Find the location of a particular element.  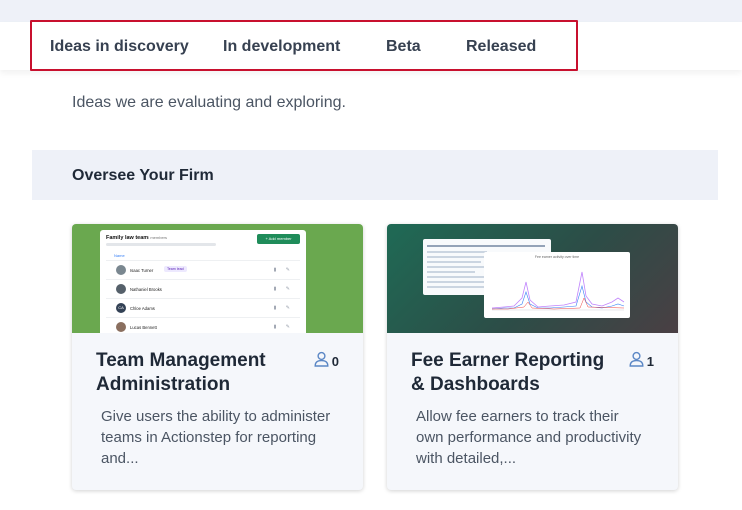

thumbnail-row: CA Chloe Adams ▮ ✎ is located at coordinates (203, 307).